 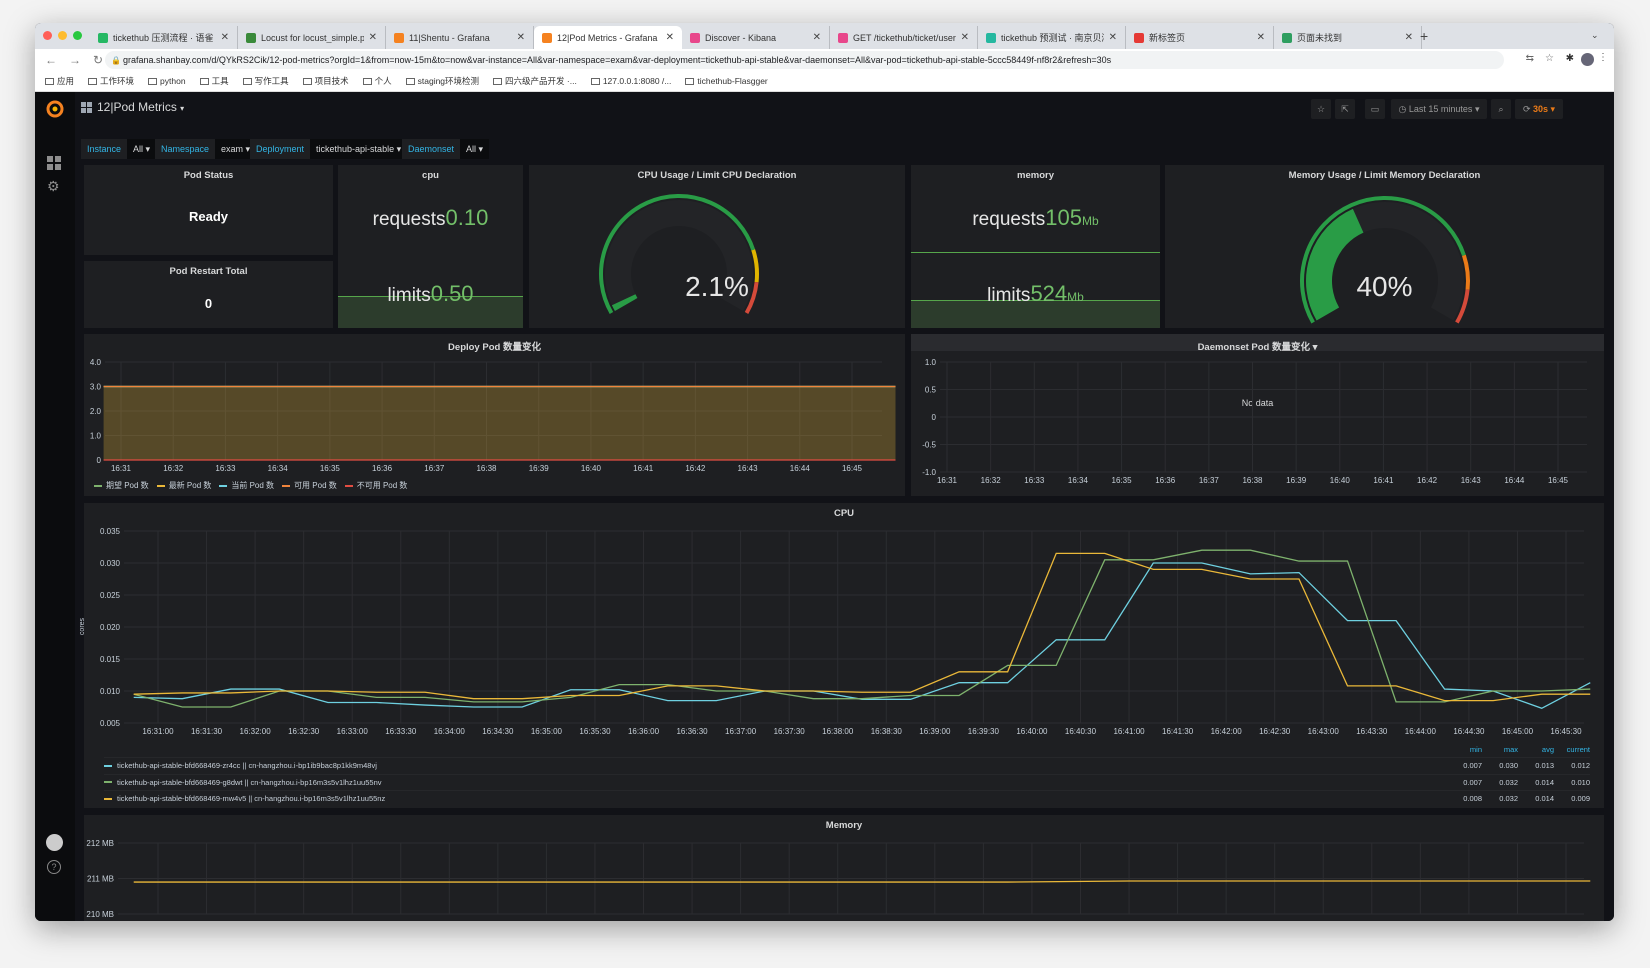 I want to click on time-picker: ◷ Last 15 minutes ▾, so click(x=1439, y=109).